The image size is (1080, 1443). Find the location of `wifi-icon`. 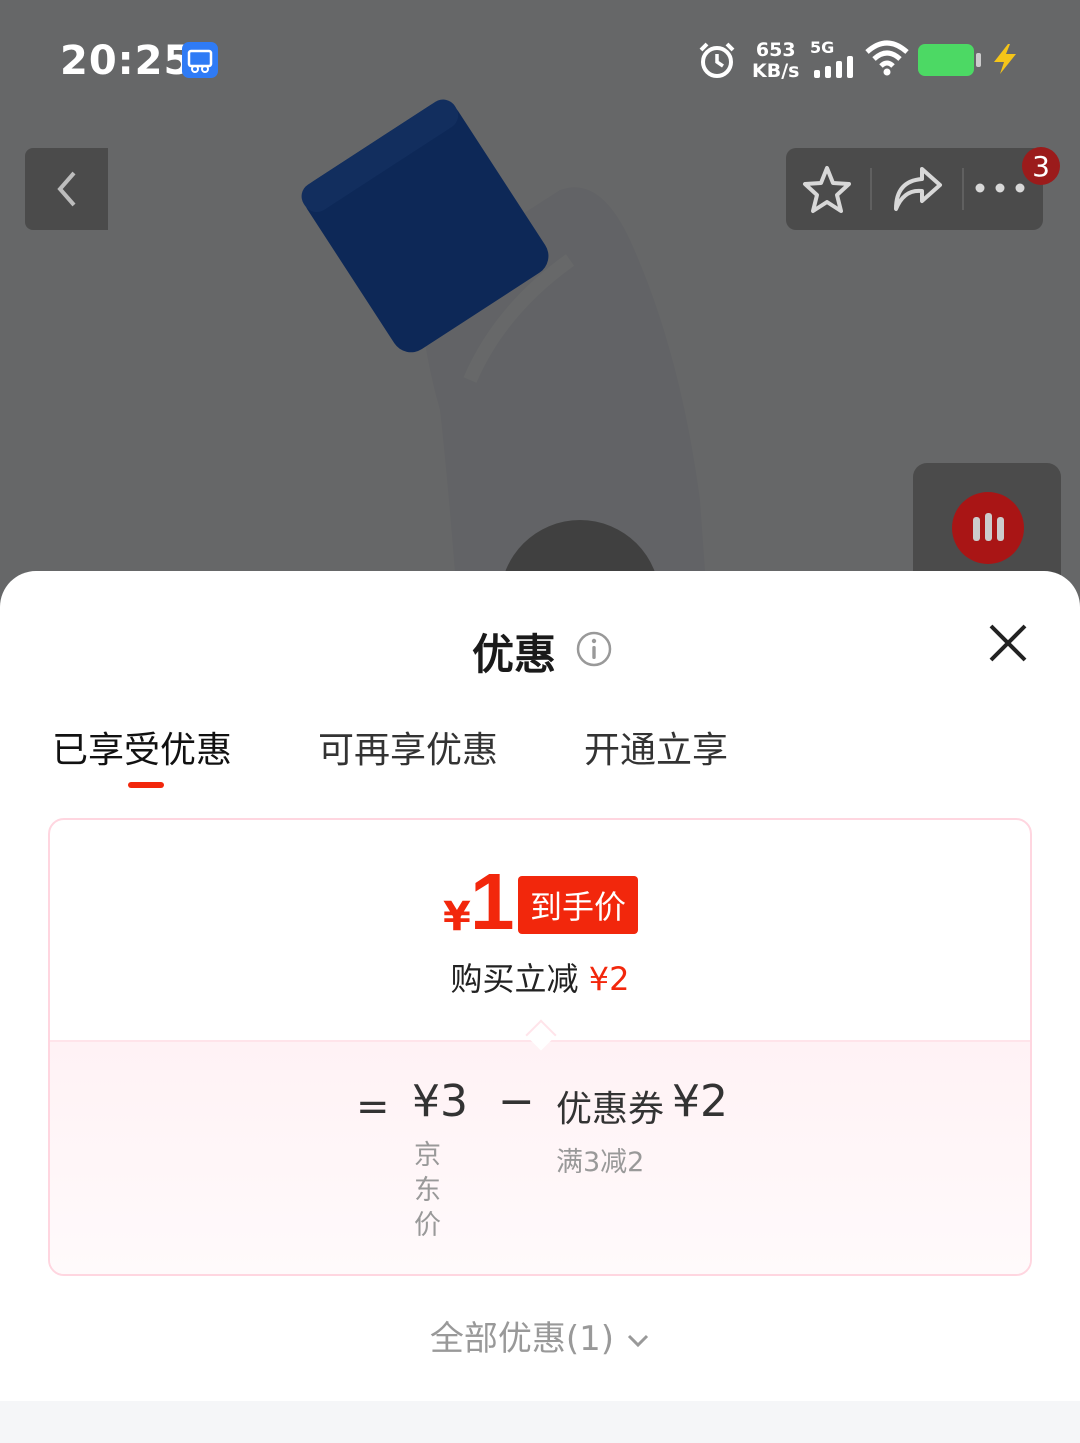

wifi-icon is located at coordinates (887, 58).